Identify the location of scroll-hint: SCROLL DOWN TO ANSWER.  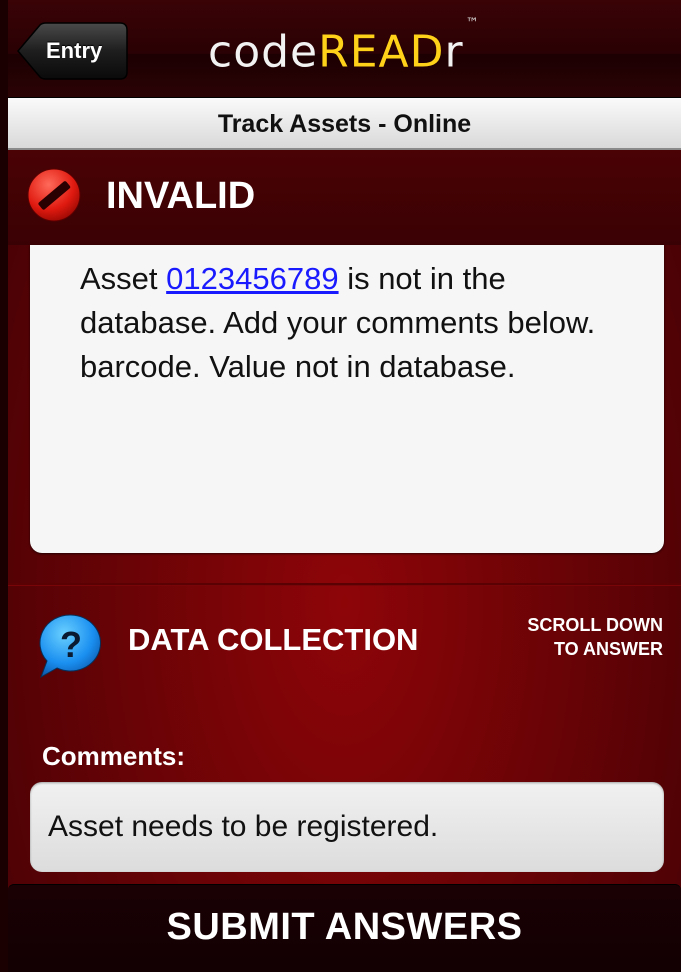
(563, 637).